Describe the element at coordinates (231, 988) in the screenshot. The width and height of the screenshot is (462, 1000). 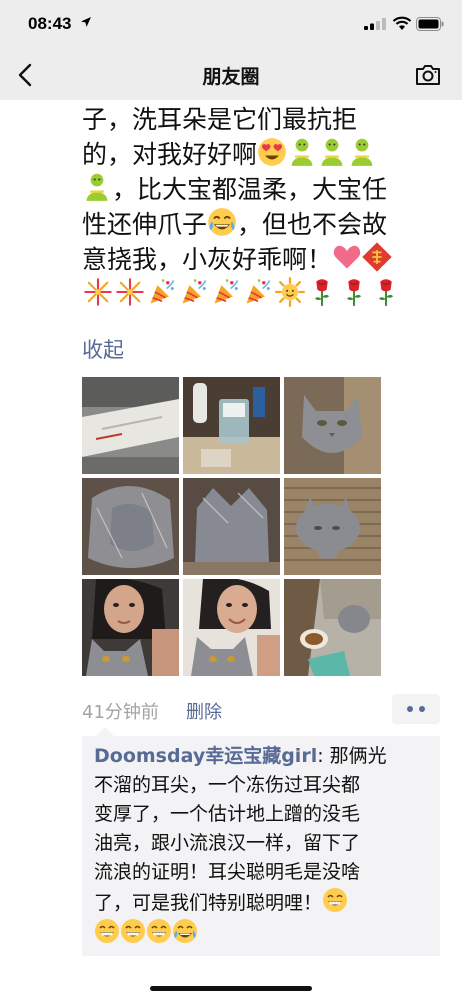
I see `home-indicator` at that location.